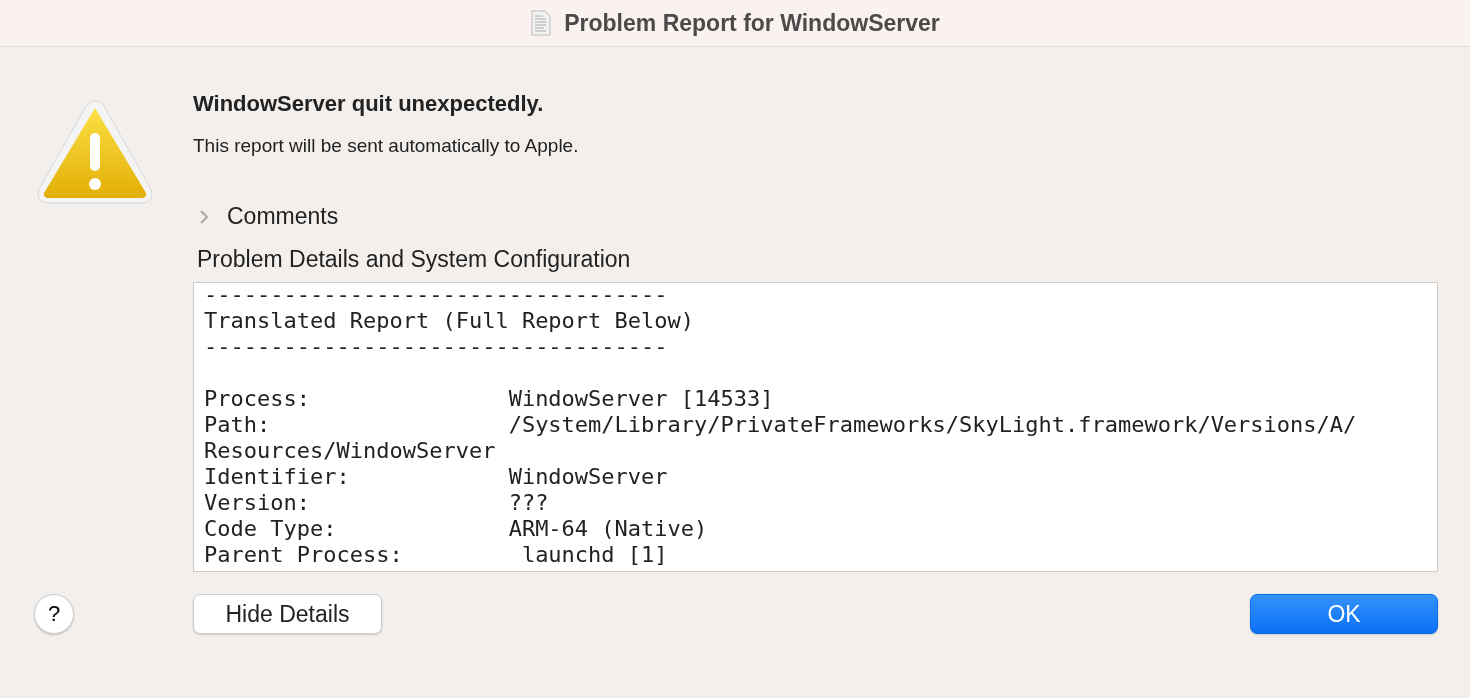 The width and height of the screenshot is (1470, 698). Describe the element at coordinates (414, 260) in the screenshot. I see `section-label: Problem Details and System Configuration` at that location.